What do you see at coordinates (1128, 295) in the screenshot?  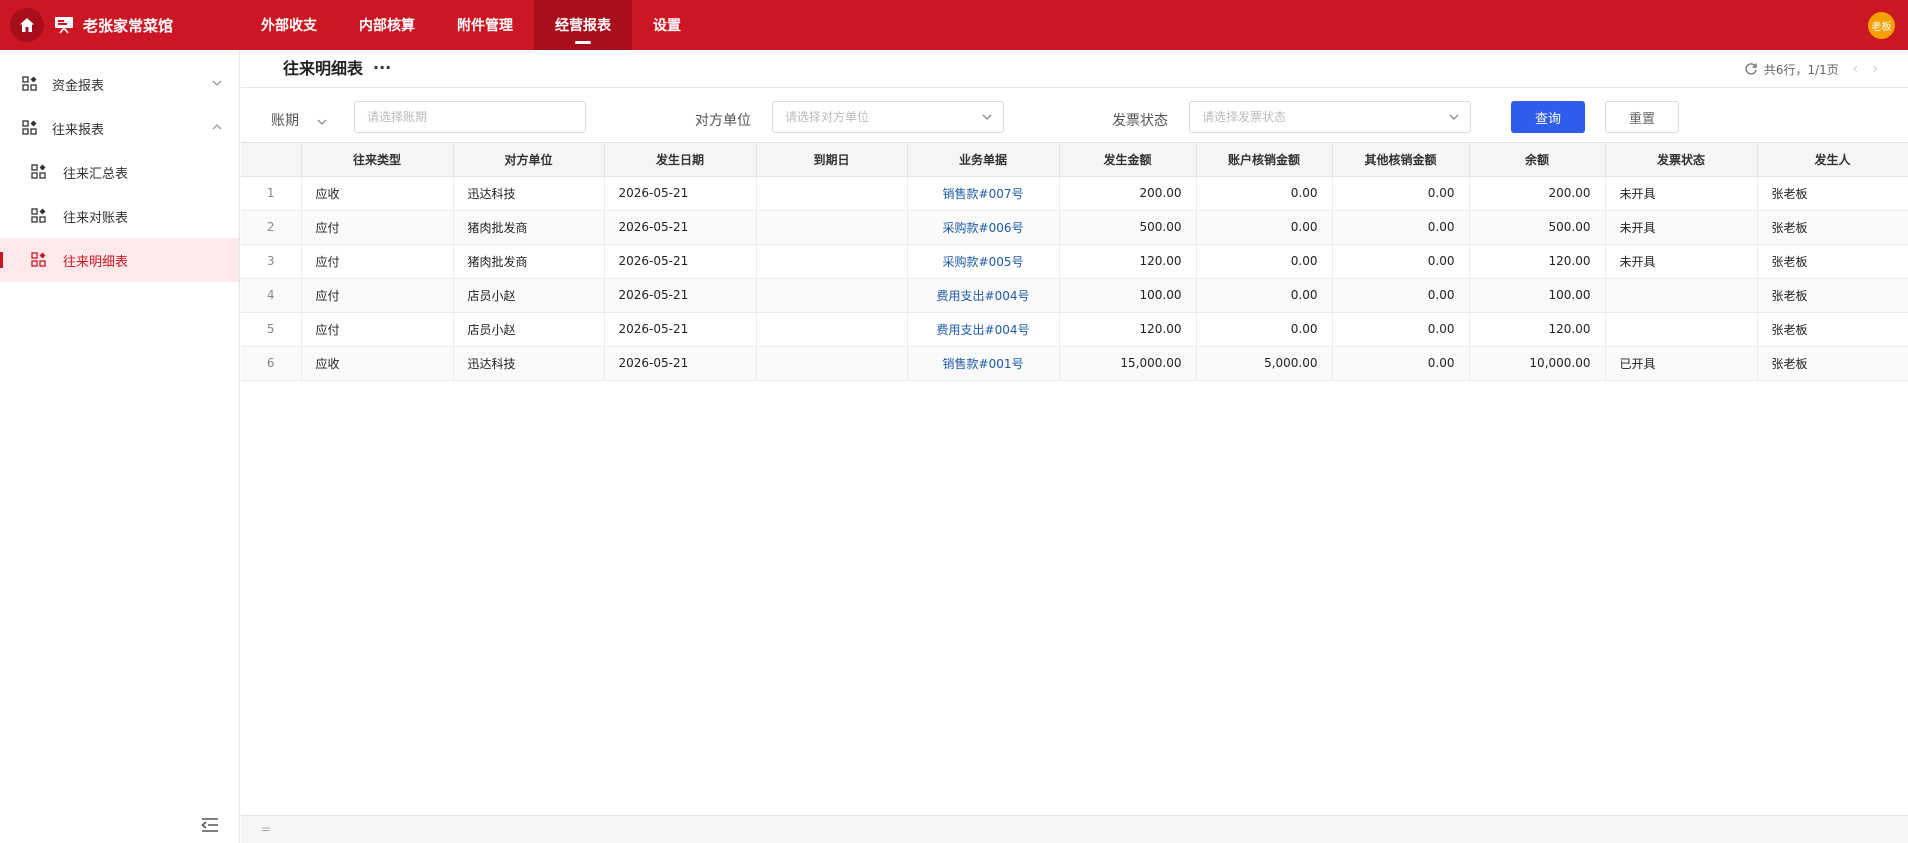 I see `cell-amount: 100.00` at bounding box center [1128, 295].